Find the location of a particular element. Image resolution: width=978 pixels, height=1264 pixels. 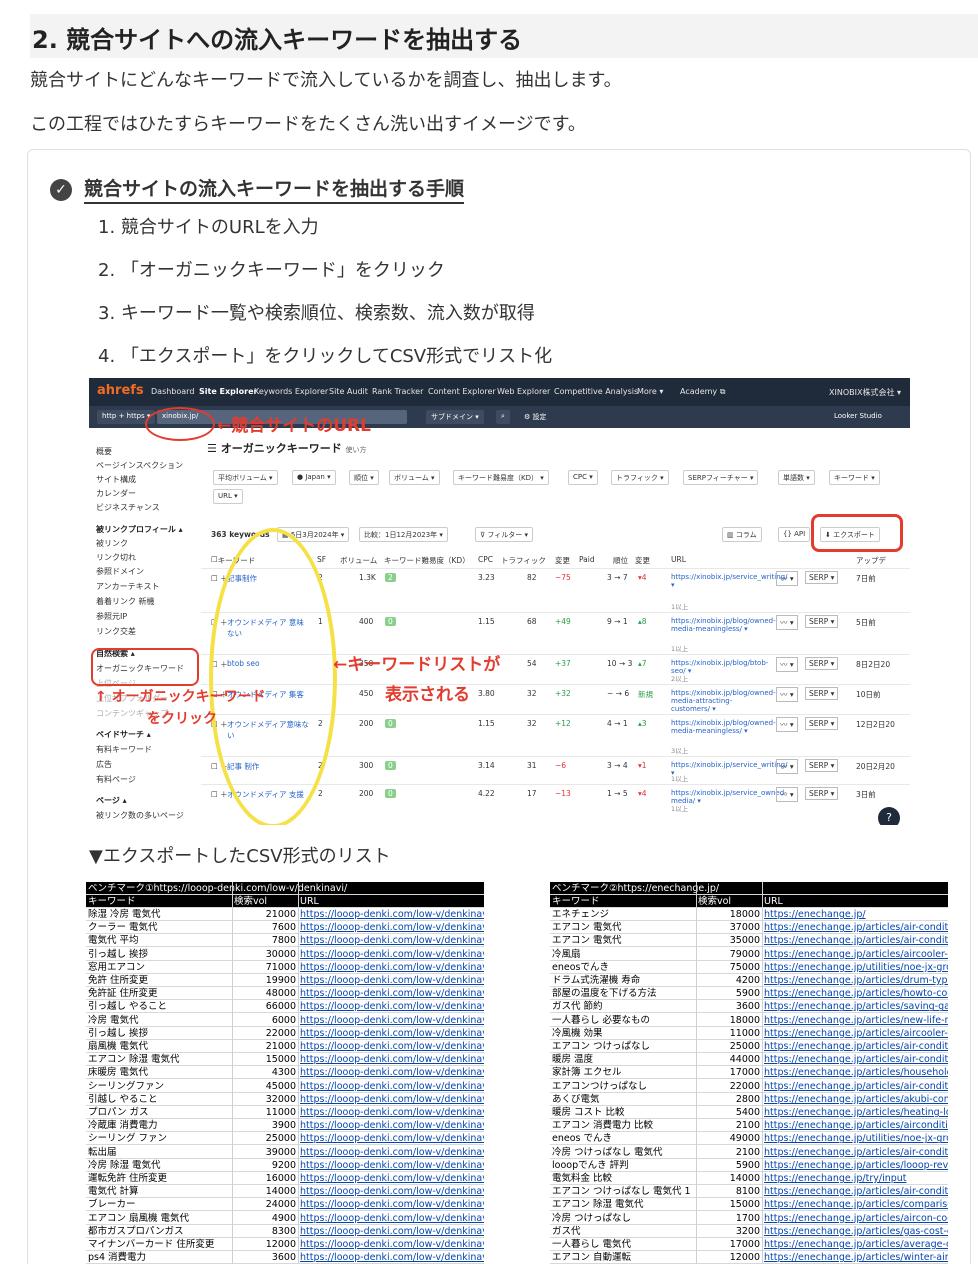

filter-word-count: 単語数 ▾ is located at coordinates (796, 477).